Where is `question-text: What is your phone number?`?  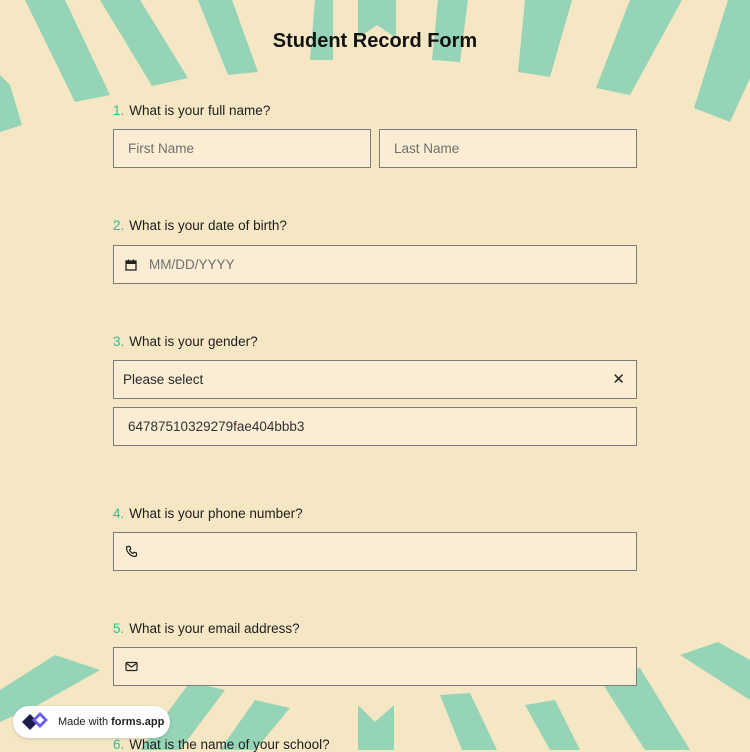
question-text: What is your phone number? is located at coordinates (216, 513).